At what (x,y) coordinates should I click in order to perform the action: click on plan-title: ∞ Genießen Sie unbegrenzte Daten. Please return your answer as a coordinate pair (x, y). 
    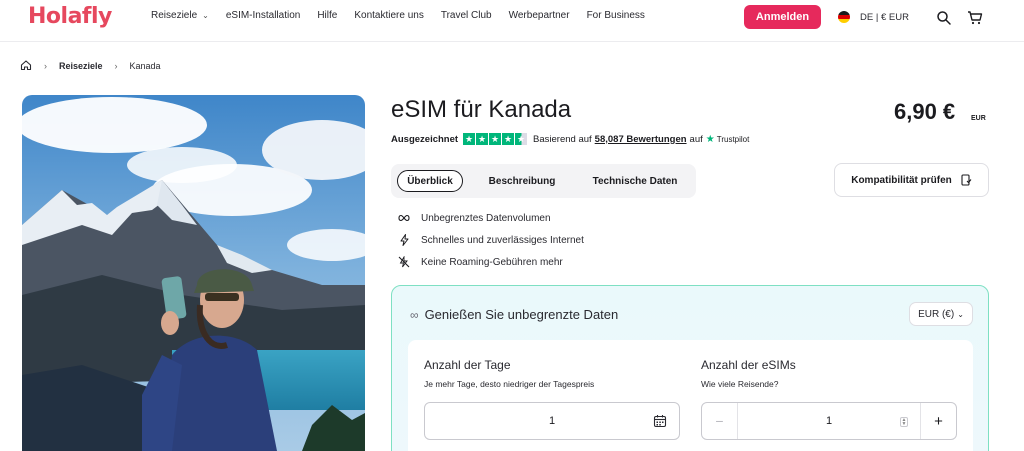
    Looking at the image, I should click on (514, 314).